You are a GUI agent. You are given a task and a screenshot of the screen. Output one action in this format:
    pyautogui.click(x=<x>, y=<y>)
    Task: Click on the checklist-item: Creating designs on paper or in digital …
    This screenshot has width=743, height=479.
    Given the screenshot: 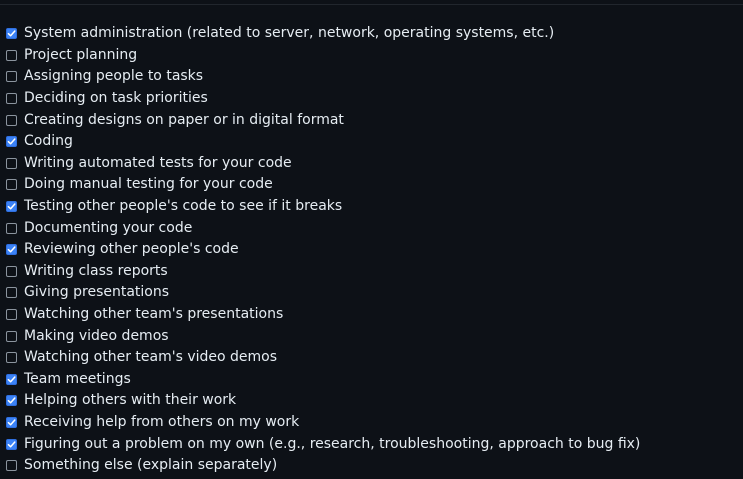 What is the action you would take?
    pyautogui.click(x=323, y=120)
    